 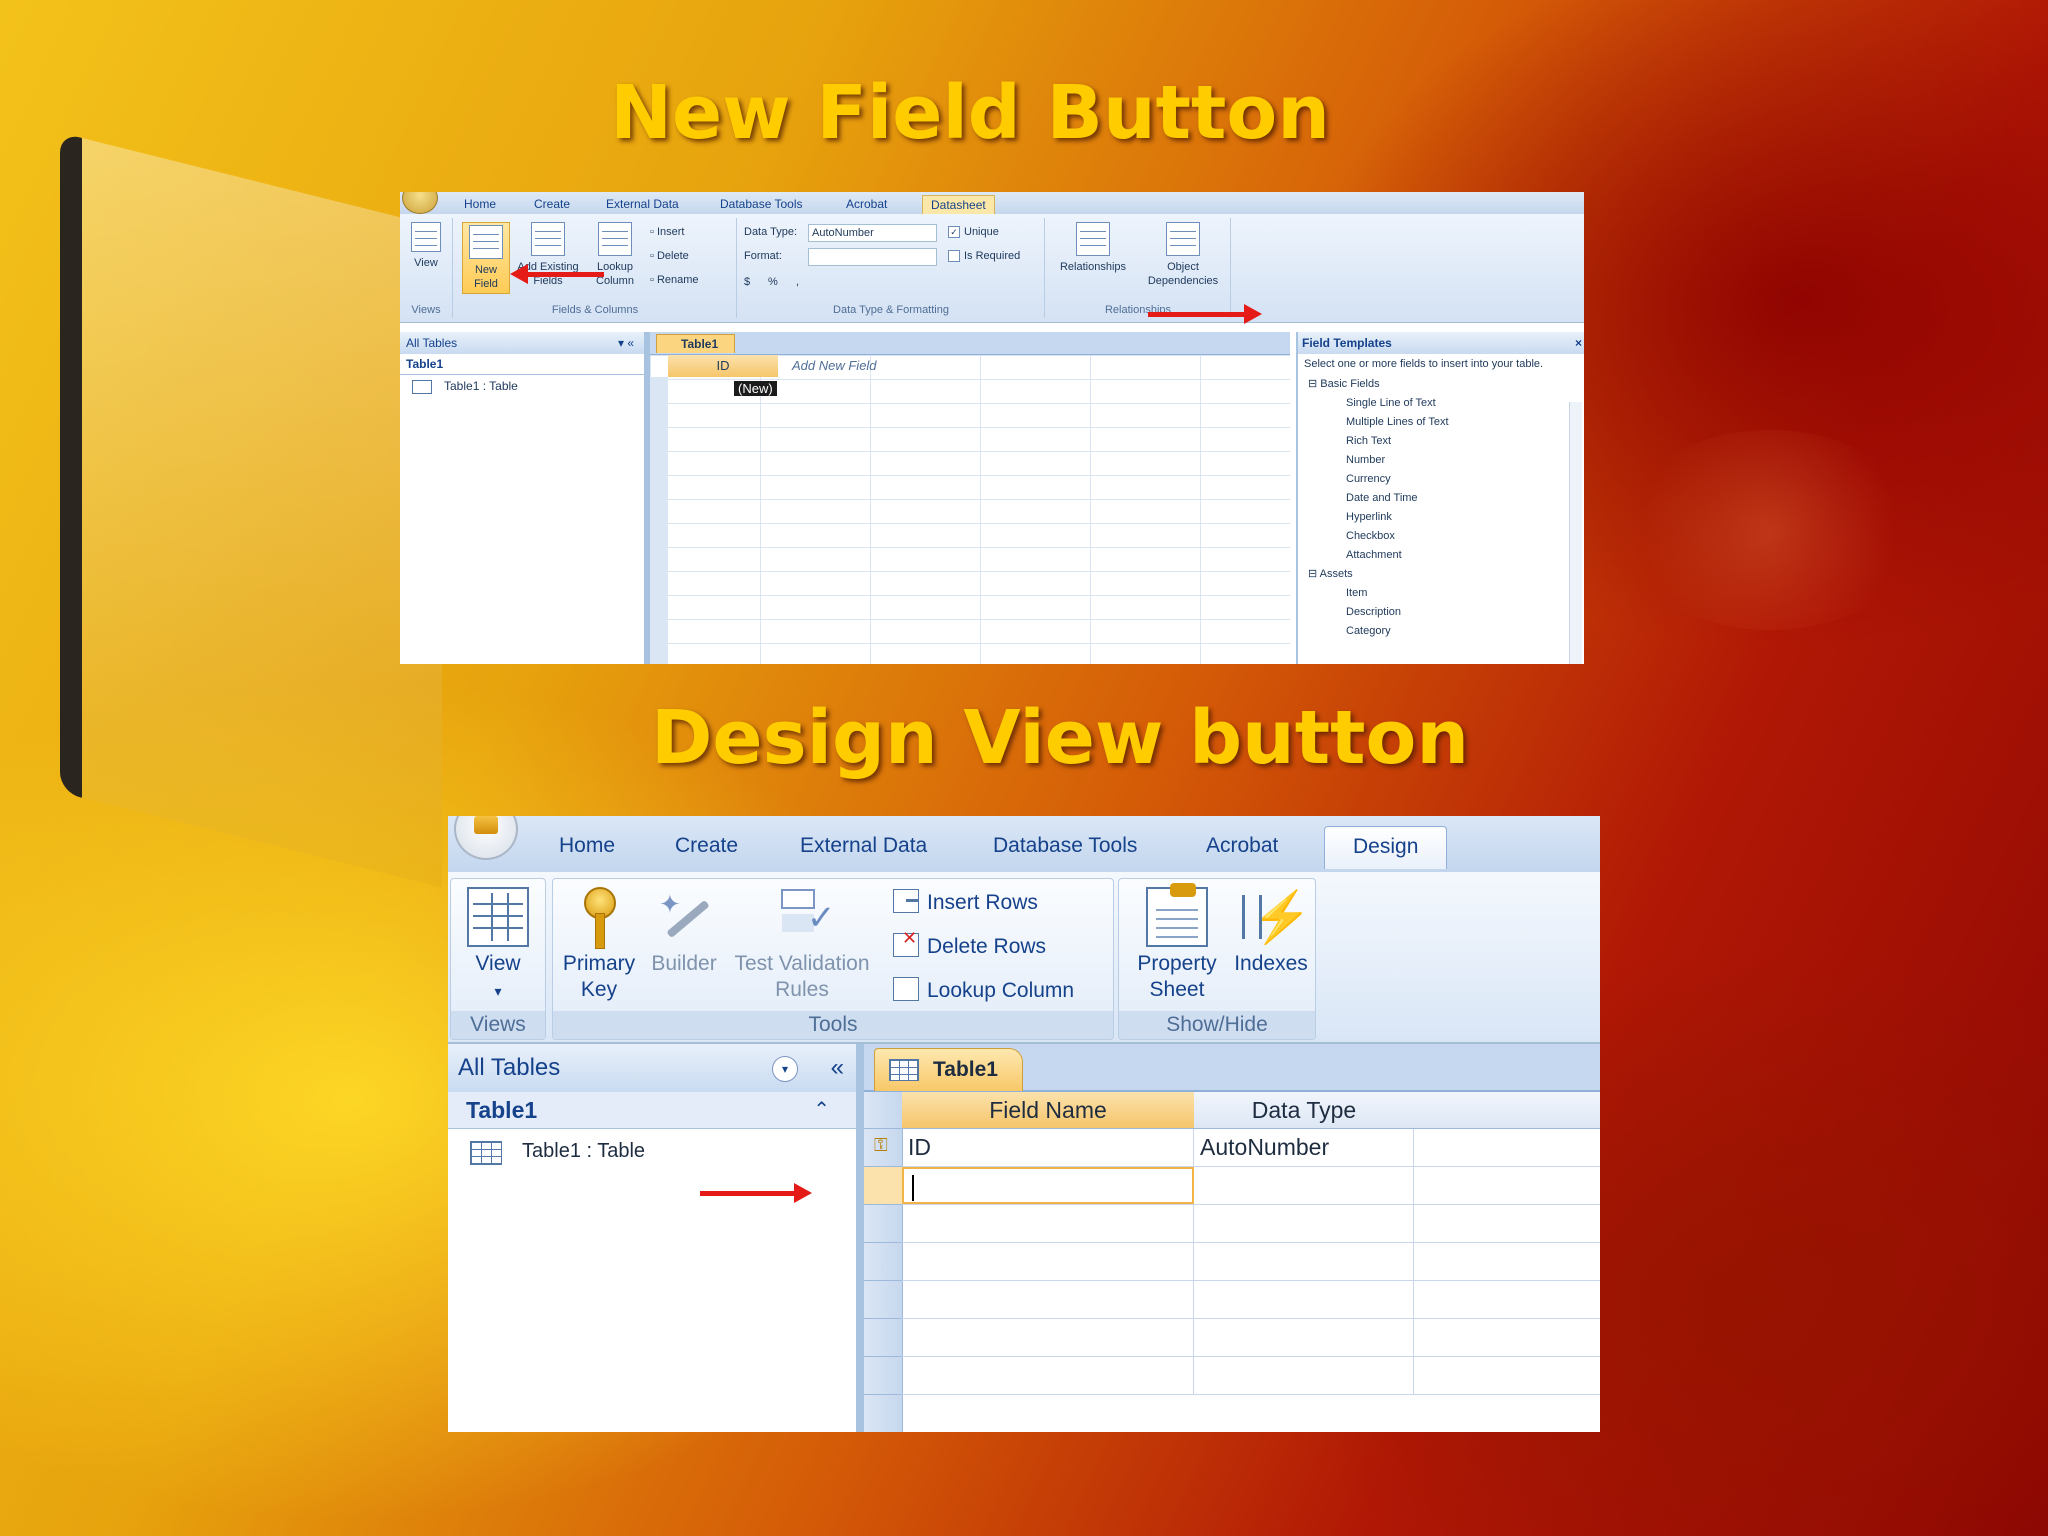 What do you see at coordinates (522, 364) in the screenshot?
I see `nav-group-table1: Table1` at bounding box center [522, 364].